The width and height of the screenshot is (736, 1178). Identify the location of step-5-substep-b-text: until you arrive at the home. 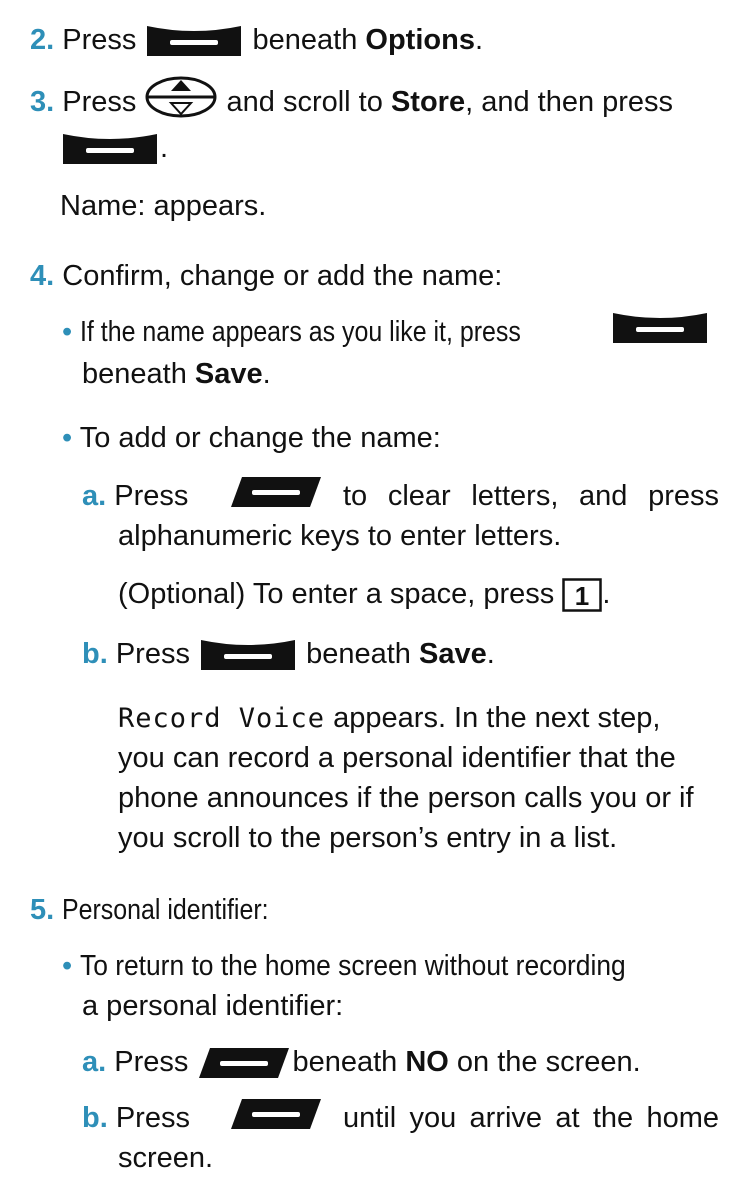
(531, 1118).